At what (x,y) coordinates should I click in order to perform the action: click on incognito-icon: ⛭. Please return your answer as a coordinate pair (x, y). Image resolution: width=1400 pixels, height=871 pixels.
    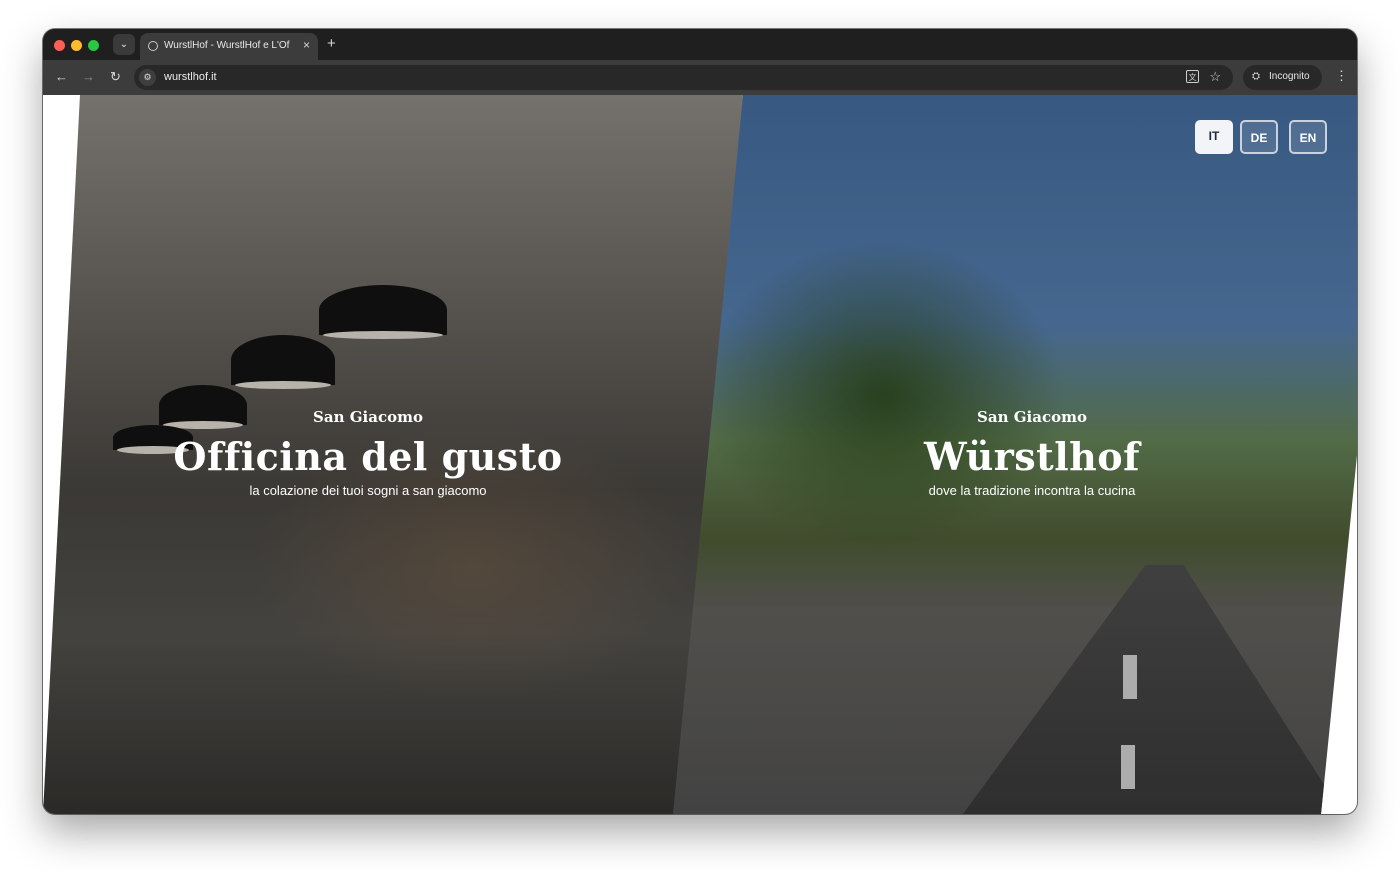
    Looking at the image, I should click on (1256, 76).